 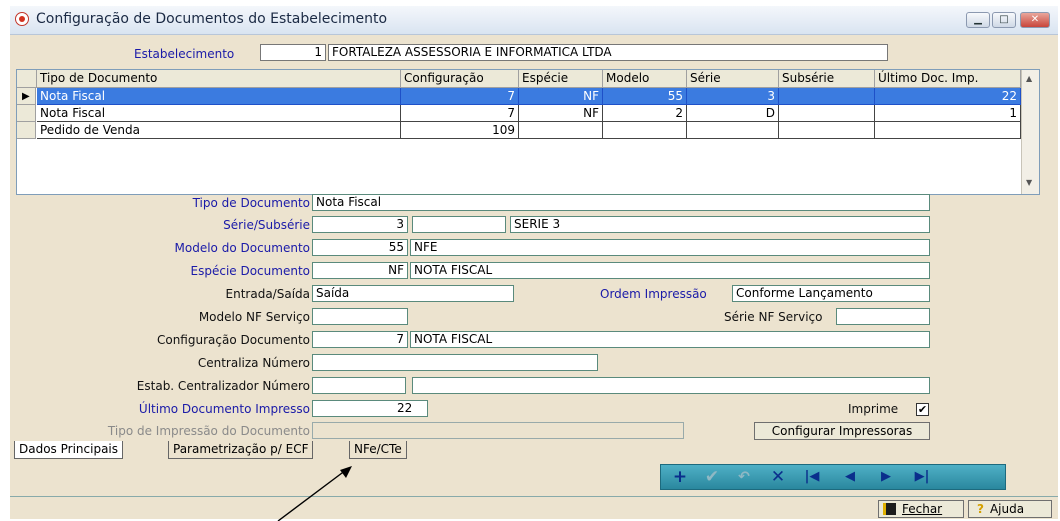 I want to click on cell-modelo: 2, so click(x=645, y=113).